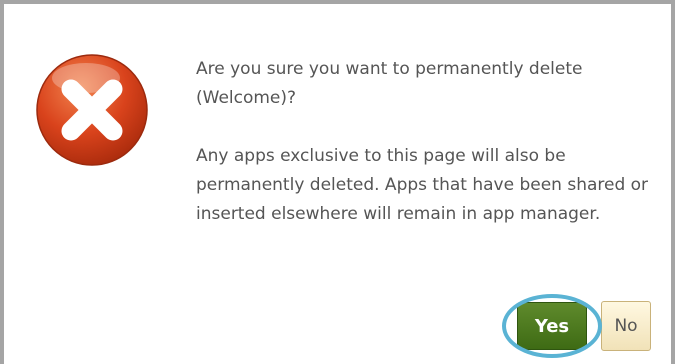 Image resolution: width=675 pixels, height=364 pixels. I want to click on no-button-label: No, so click(626, 326).